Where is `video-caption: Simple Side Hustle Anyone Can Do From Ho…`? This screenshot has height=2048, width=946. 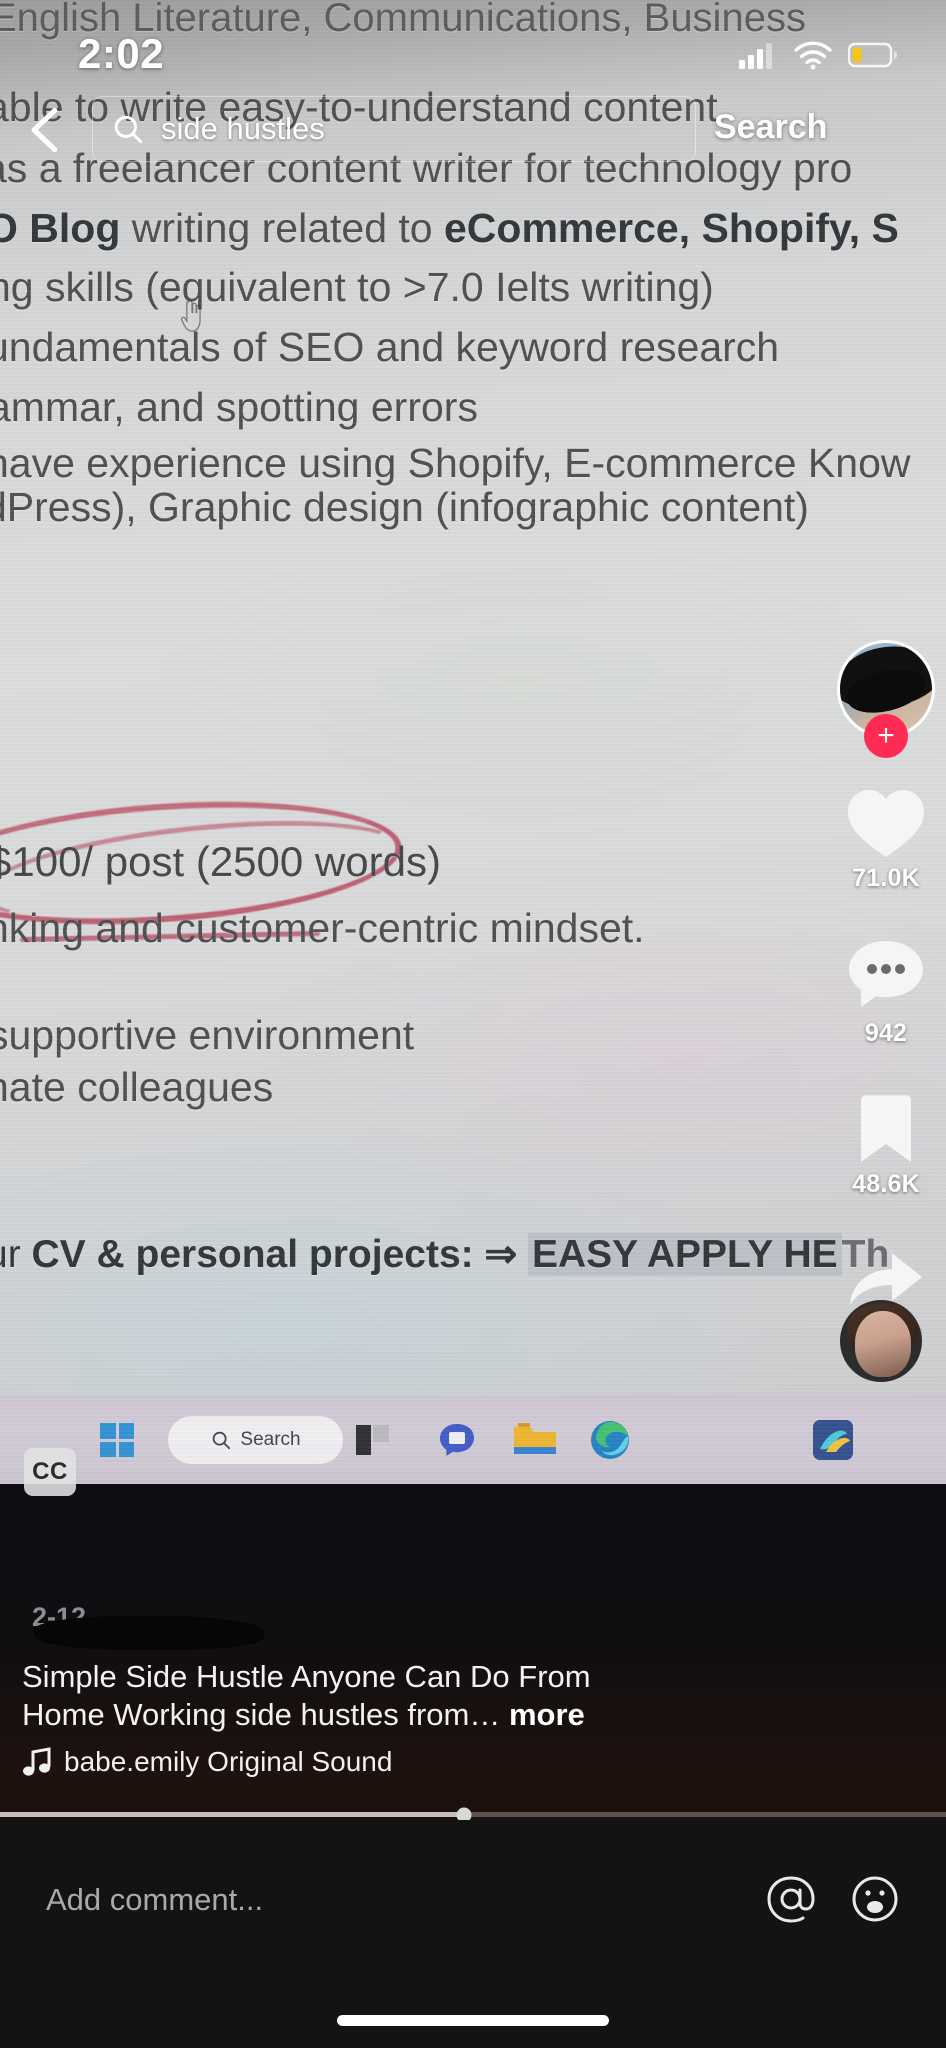 video-caption: Simple Side Hustle Anyone Can Do From Ho… is located at coordinates (362, 1696).